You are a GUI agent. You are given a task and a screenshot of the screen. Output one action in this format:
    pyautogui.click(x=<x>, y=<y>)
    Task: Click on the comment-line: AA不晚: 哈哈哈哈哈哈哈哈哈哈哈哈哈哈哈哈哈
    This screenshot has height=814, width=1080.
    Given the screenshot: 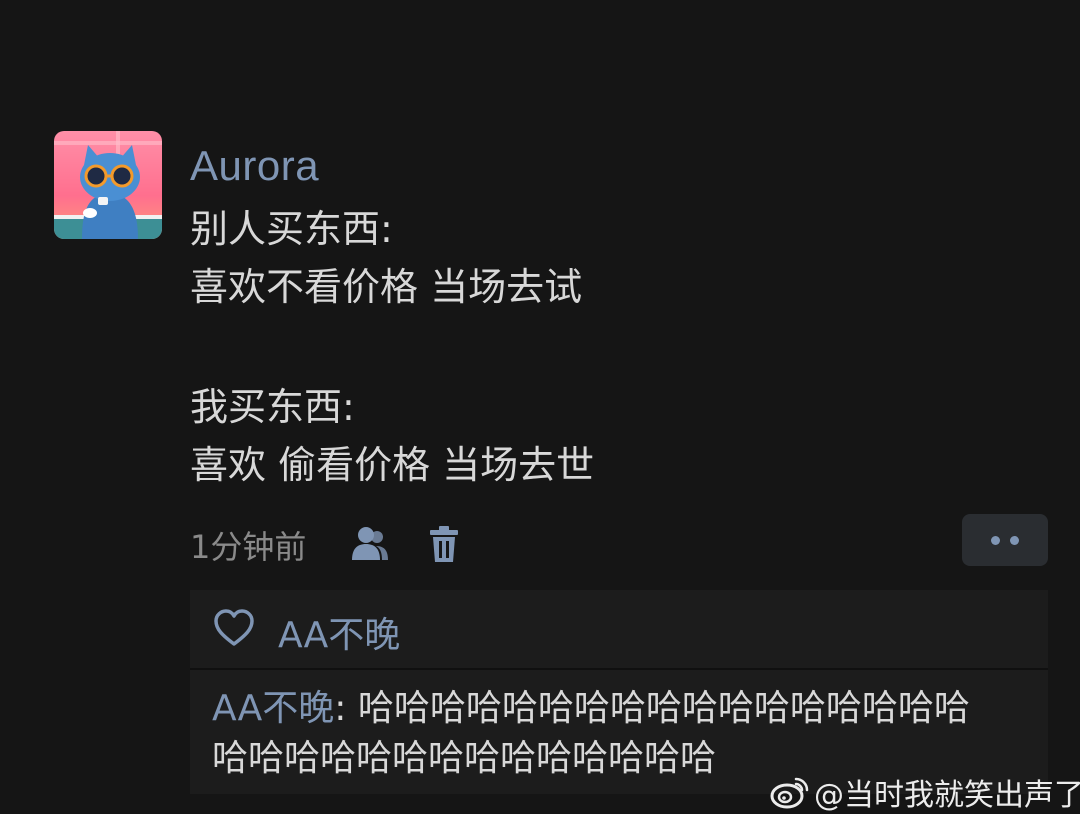 What is the action you would take?
    pyautogui.click(x=622, y=709)
    